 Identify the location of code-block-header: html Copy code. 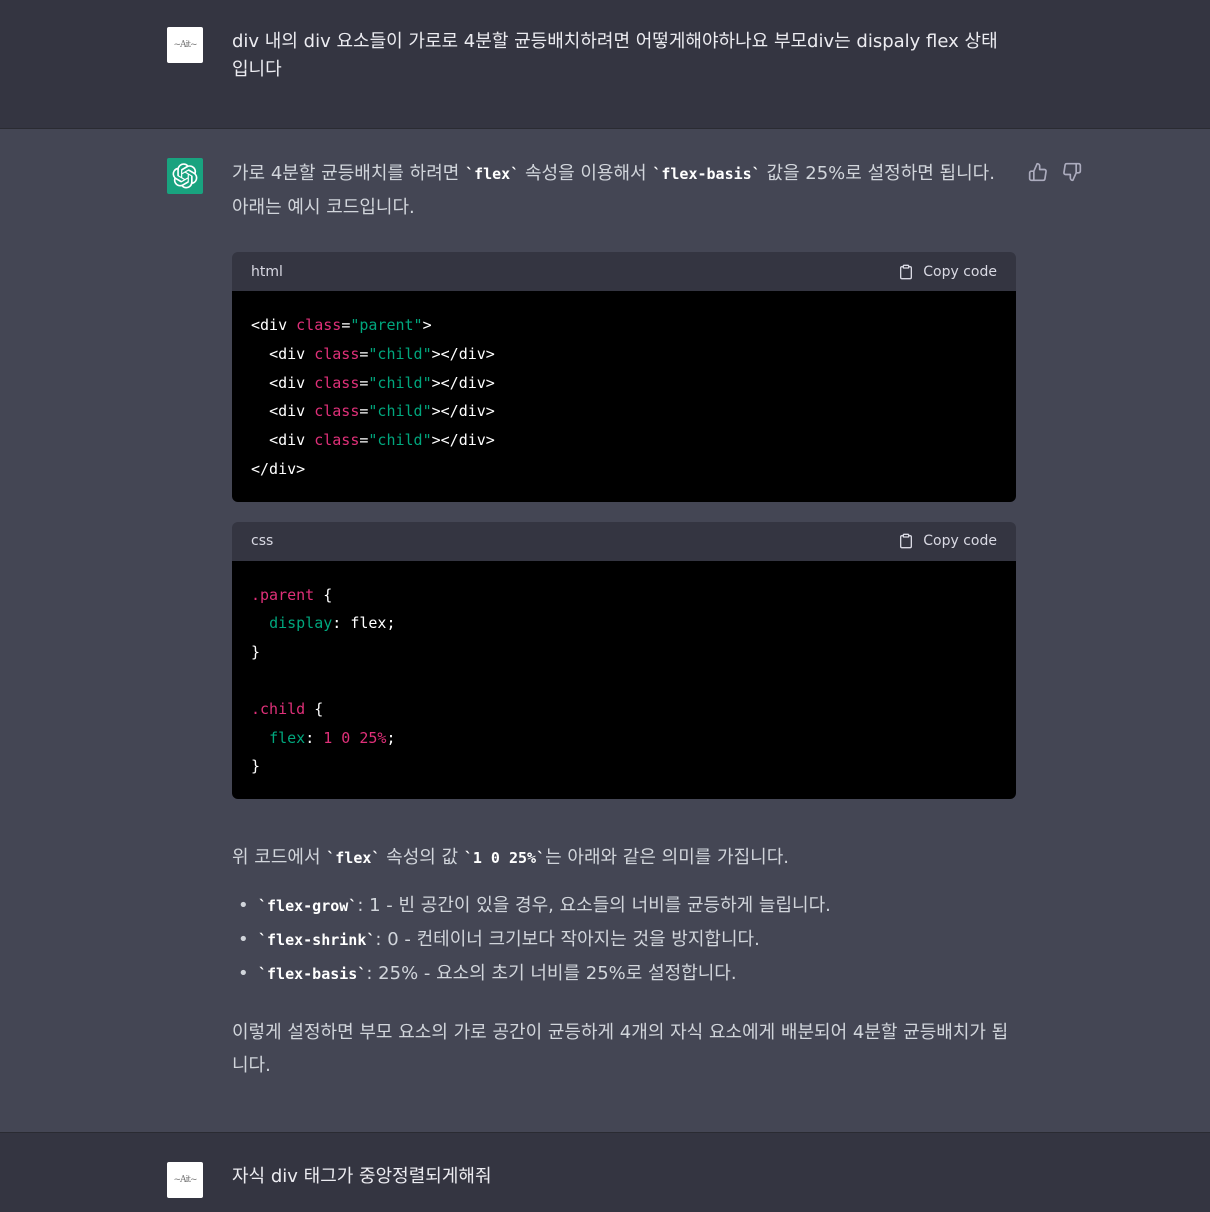
(624, 271).